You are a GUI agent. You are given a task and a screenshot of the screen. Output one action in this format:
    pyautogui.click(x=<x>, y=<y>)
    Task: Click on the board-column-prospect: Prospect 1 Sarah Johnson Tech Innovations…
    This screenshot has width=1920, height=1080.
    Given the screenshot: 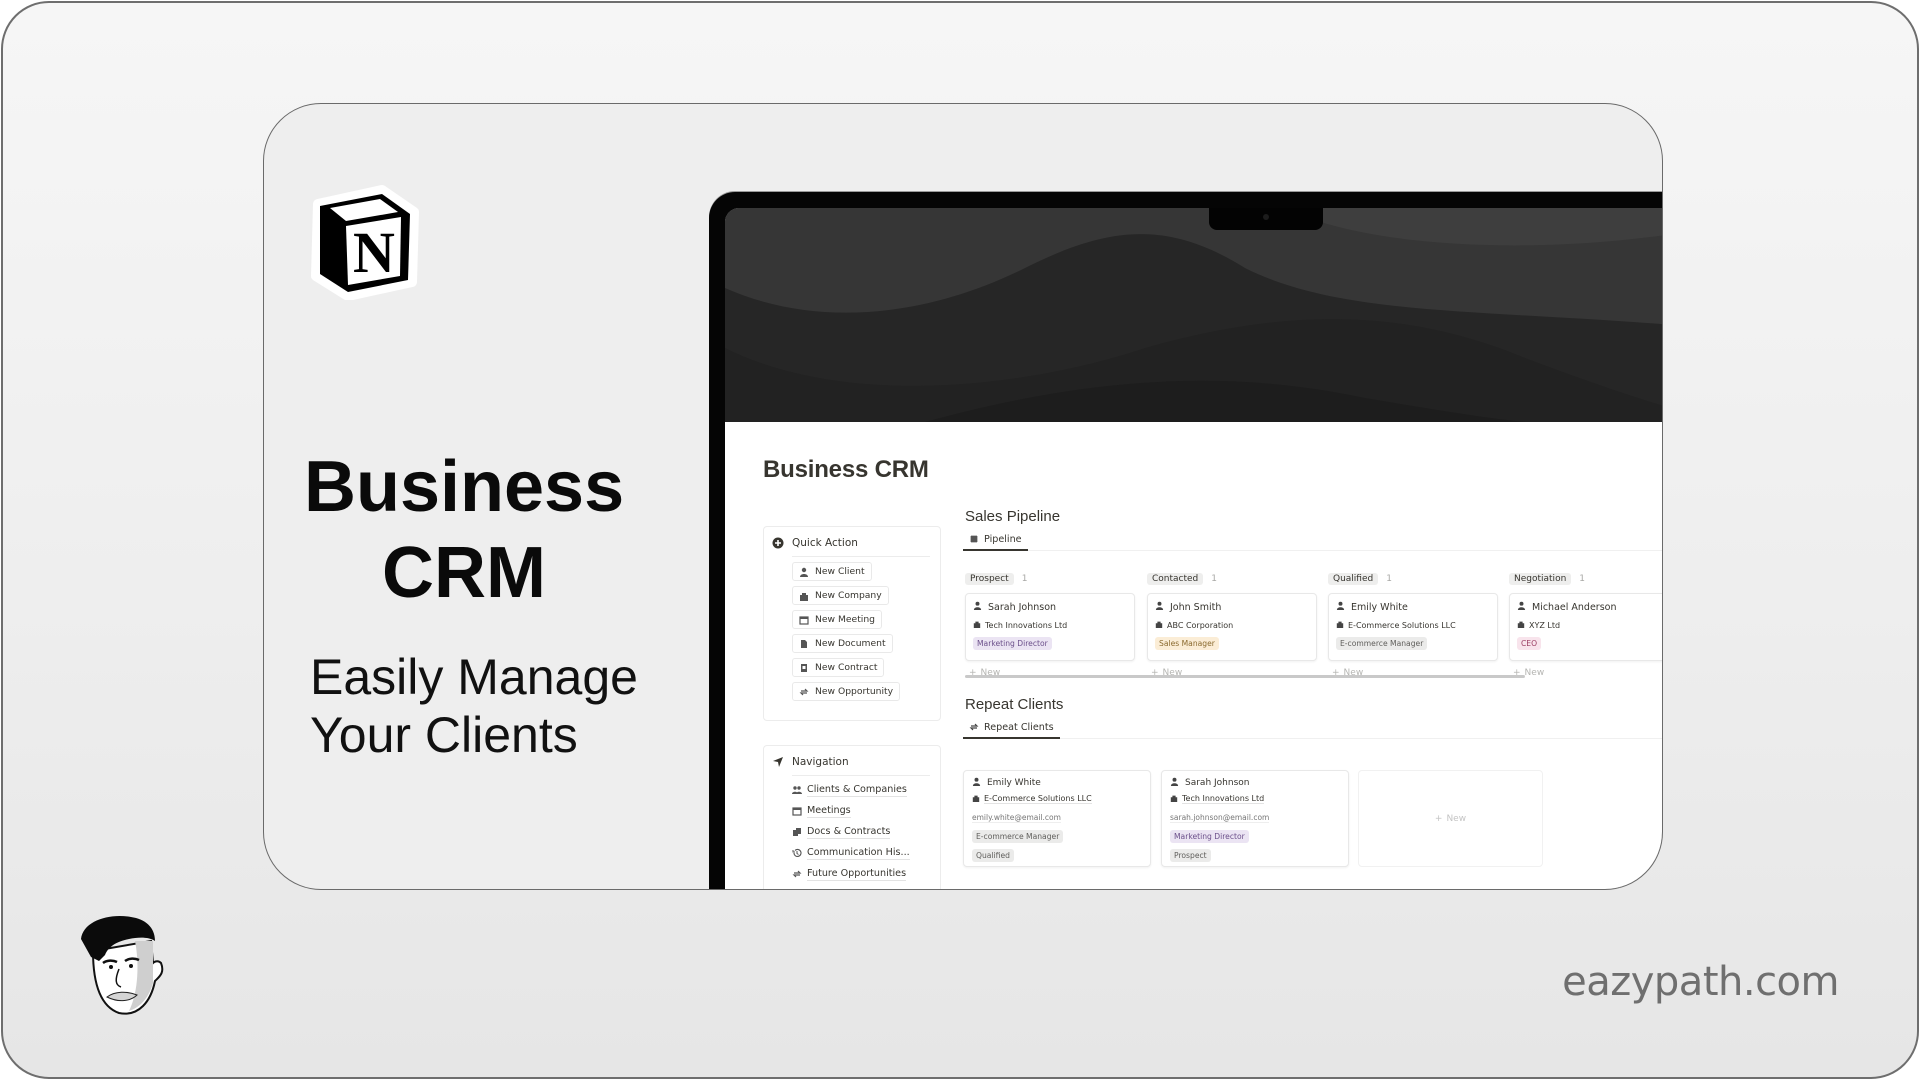 What is the action you would take?
    pyautogui.click(x=1050, y=625)
    